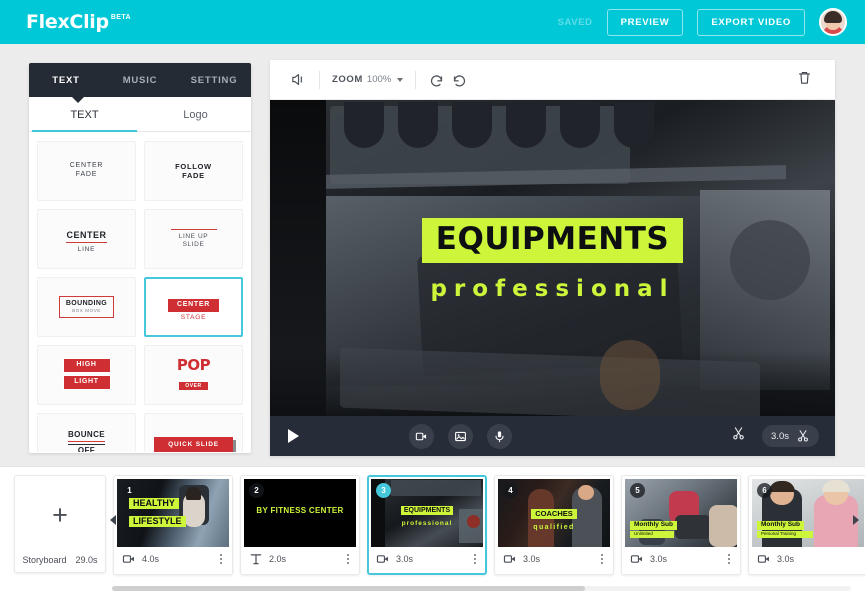 This screenshot has height=596, width=865. I want to click on text-overlay: EQUIPMENTS professional, so click(552, 260).